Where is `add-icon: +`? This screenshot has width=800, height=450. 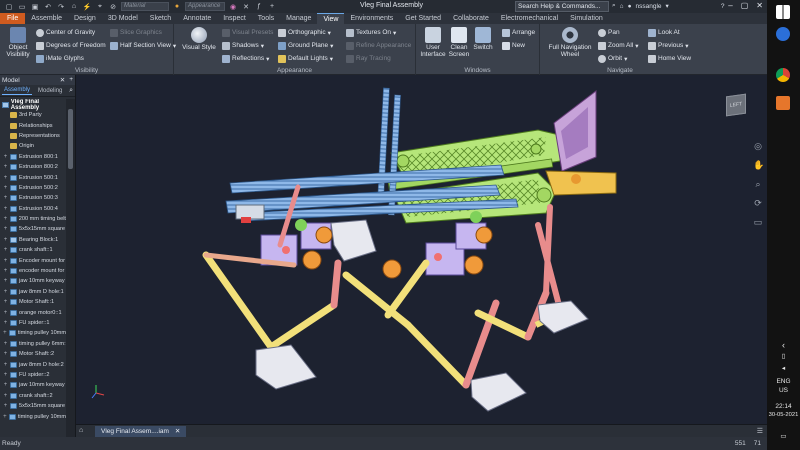
add-icon: + is located at coordinates (71, 80).